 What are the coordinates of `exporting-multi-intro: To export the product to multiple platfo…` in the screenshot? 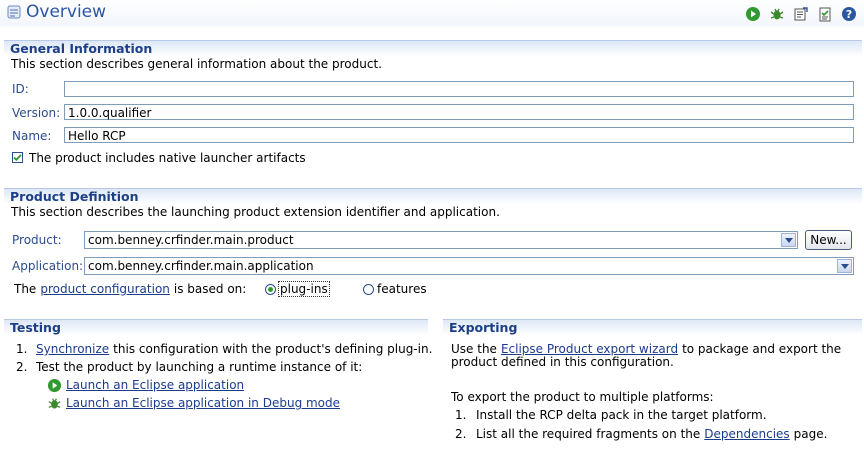 It's located at (582, 397).